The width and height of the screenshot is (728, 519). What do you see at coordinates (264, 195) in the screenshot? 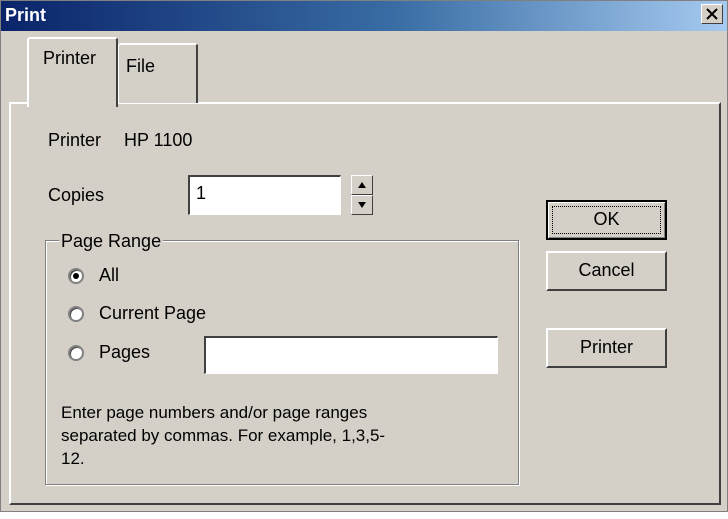
I see `copies-input: 1` at bounding box center [264, 195].